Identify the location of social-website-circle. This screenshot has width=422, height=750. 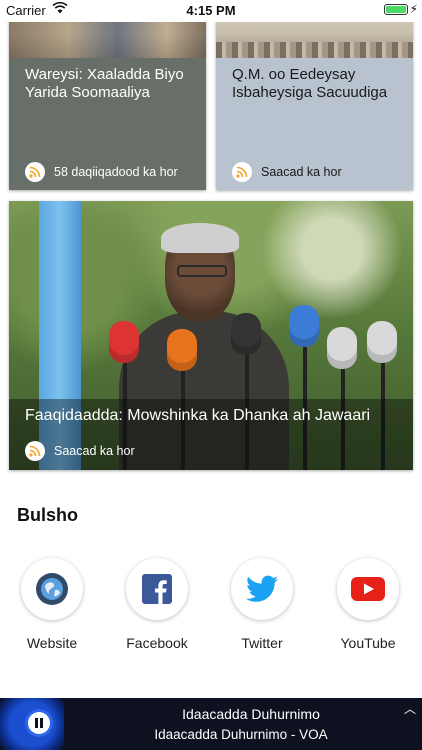
(52, 589).